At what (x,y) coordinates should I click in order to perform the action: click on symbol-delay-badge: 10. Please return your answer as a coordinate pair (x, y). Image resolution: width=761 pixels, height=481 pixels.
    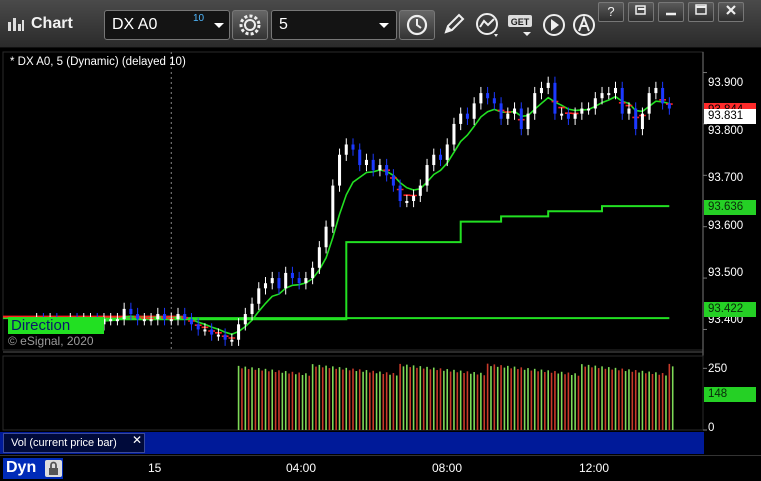
    Looking at the image, I should click on (199, 18).